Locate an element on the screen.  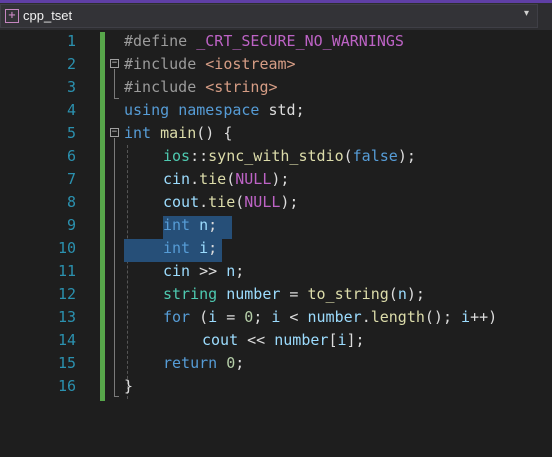
macro-name: _CRT_SECURE_NO_WARNINGS is located at coordinates (300, 41).